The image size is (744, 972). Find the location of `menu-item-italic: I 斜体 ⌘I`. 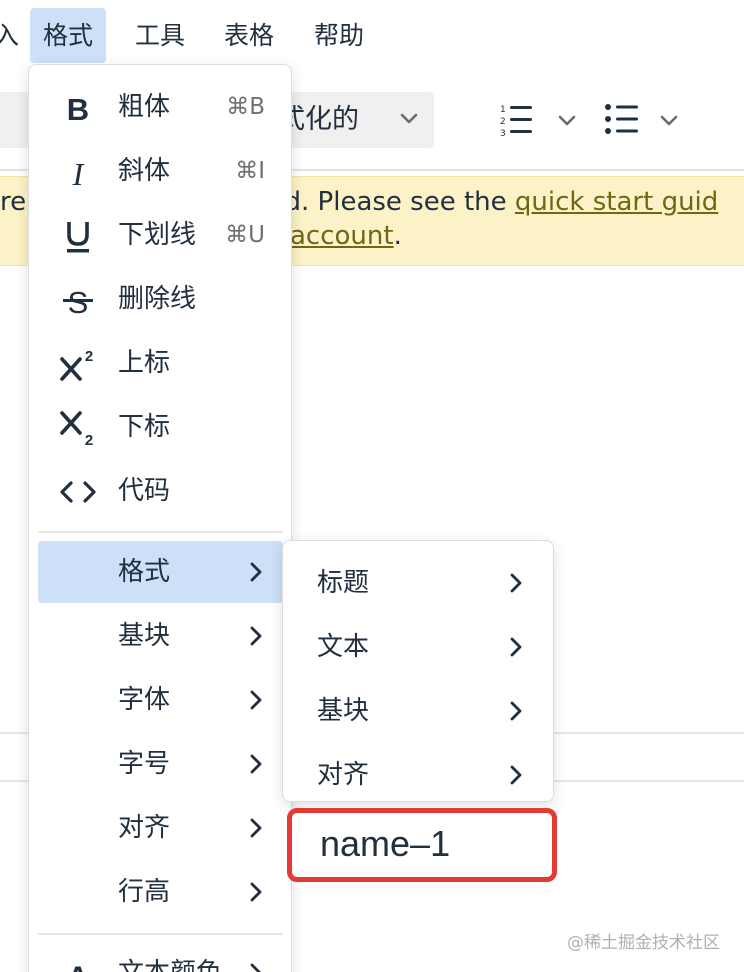

menu-item-italic: I 斜体 ⌘I is located at coordinates (160, 171).